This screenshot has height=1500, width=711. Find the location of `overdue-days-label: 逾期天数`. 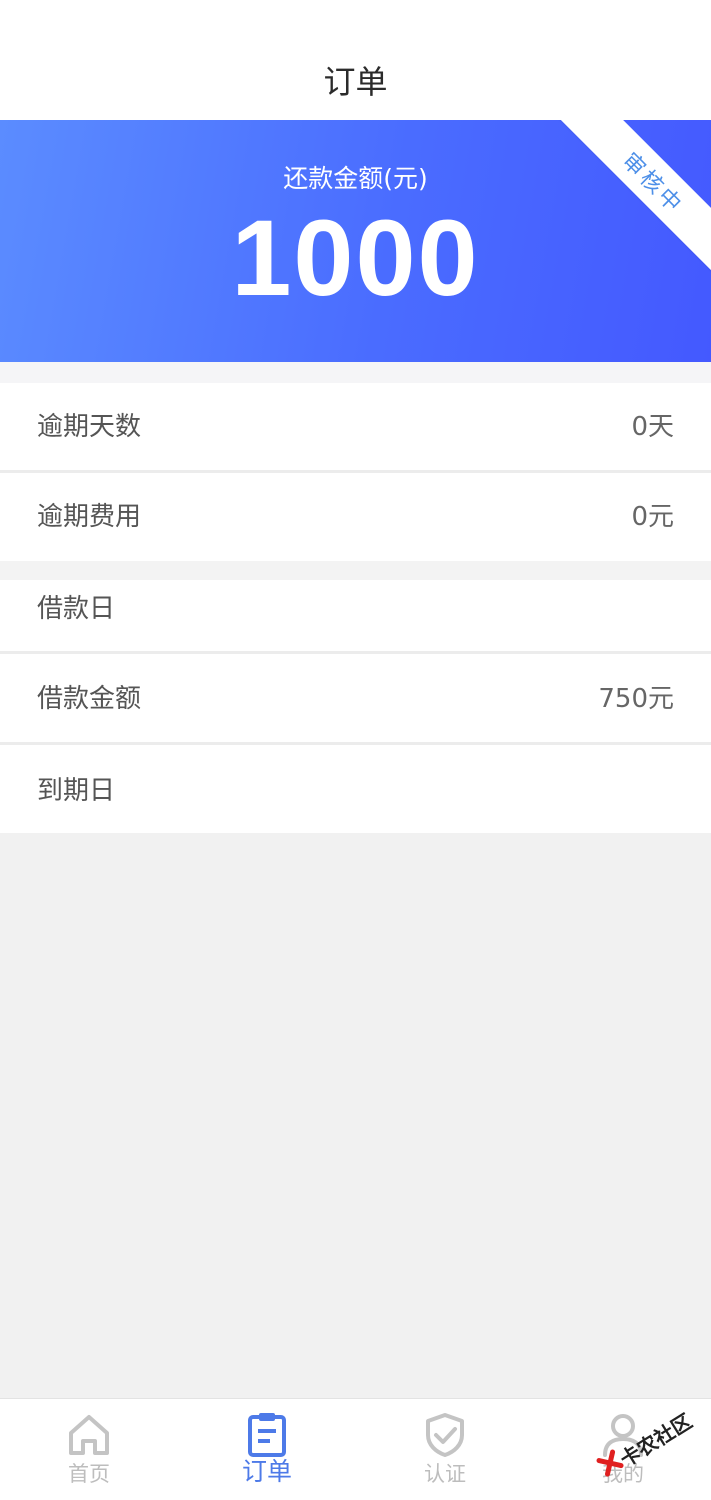

overdue-days-label: 逾期天数 is located at coordinates (89, 427).